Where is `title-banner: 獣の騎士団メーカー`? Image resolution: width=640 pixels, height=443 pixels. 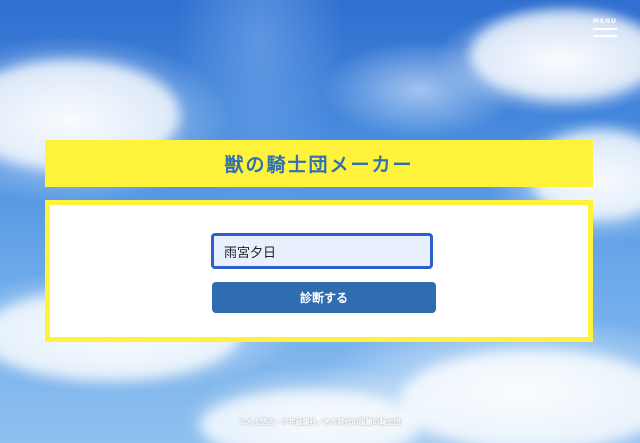
title-banner: 獣の騎士団メーカー is located at coordinates (319, 163).